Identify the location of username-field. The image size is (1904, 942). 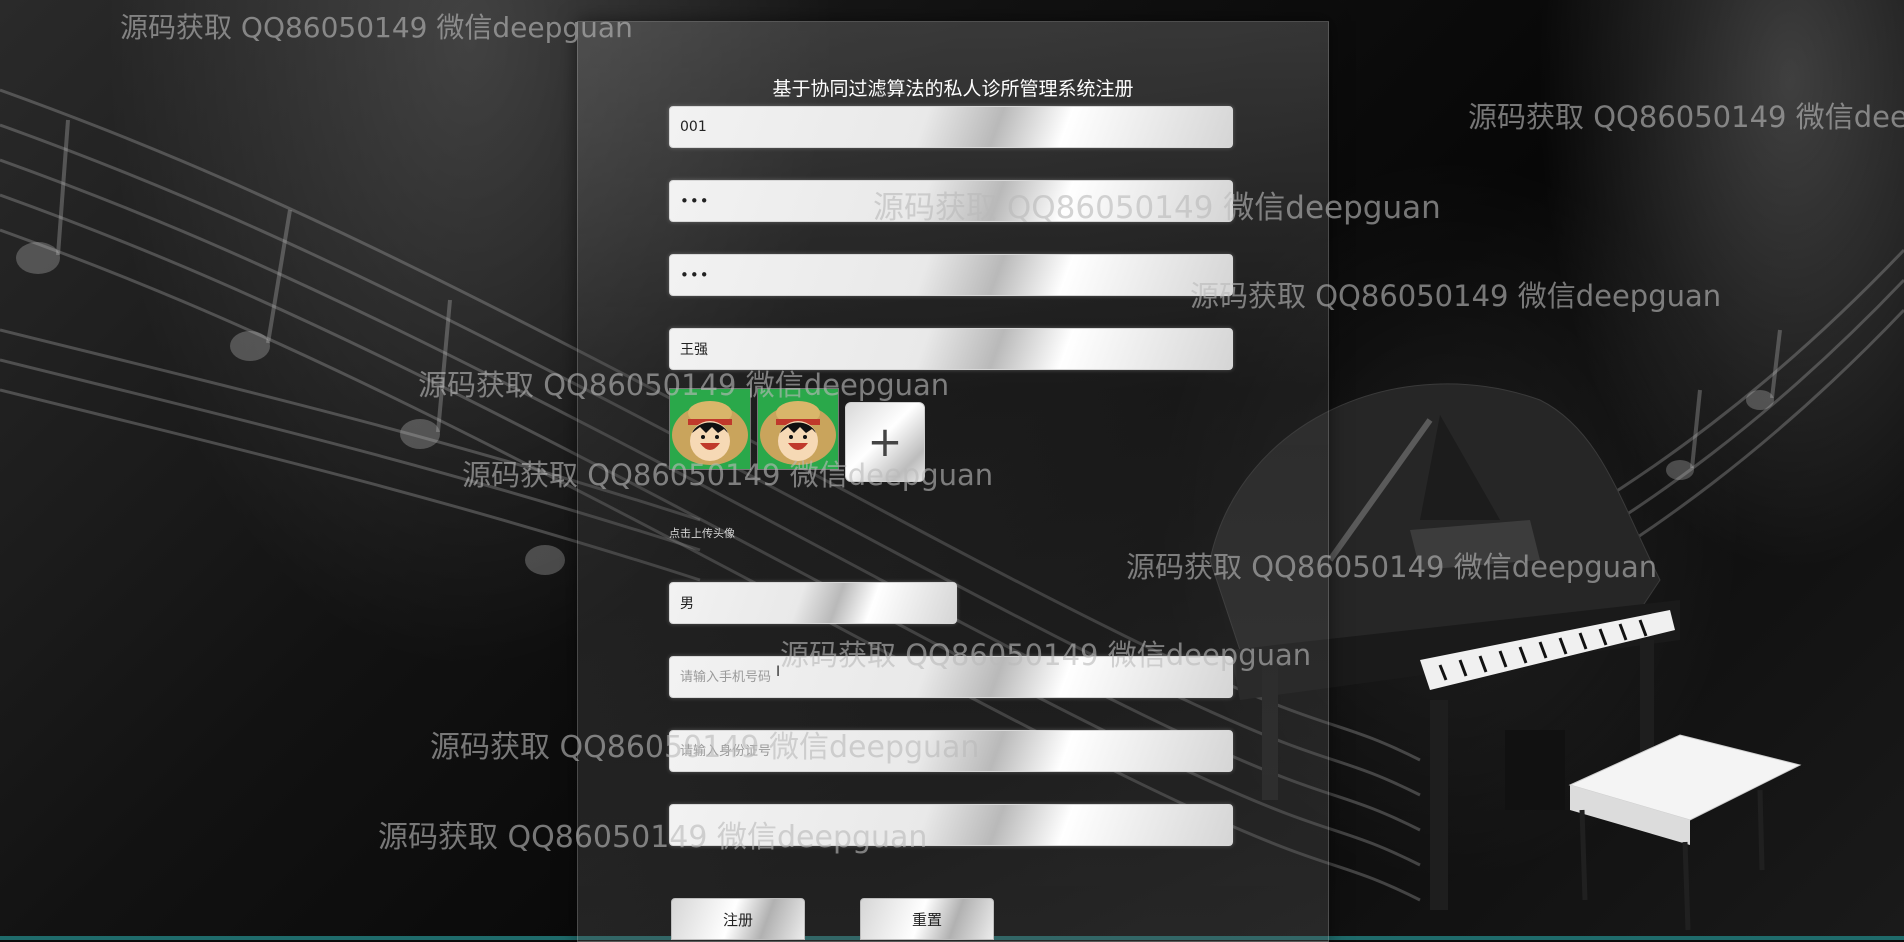
(951, 127).